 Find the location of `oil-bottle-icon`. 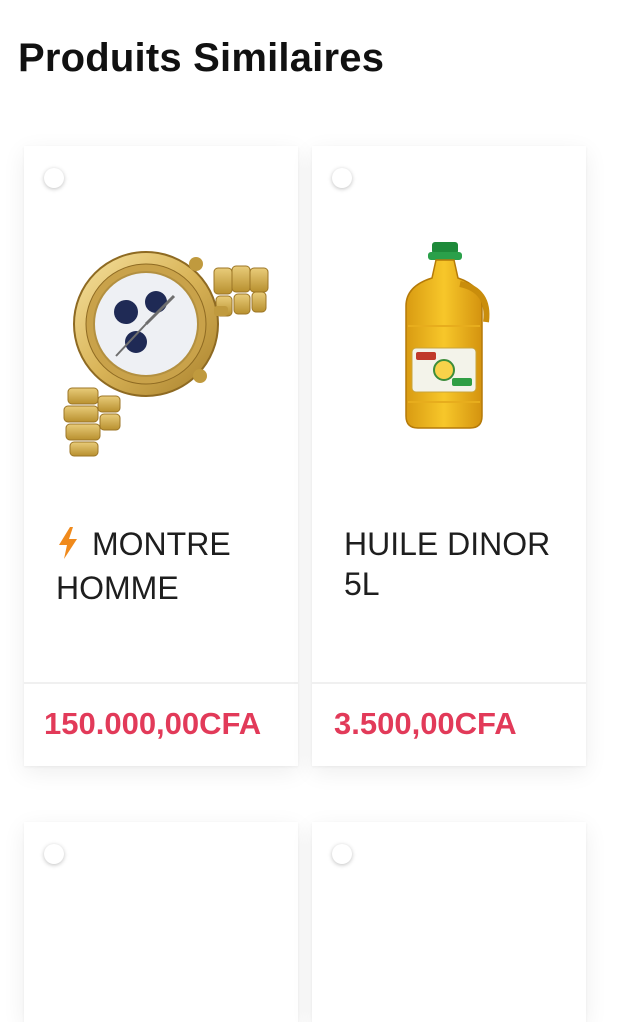

oil-bottle-icon is located at coordinates (447, 335).